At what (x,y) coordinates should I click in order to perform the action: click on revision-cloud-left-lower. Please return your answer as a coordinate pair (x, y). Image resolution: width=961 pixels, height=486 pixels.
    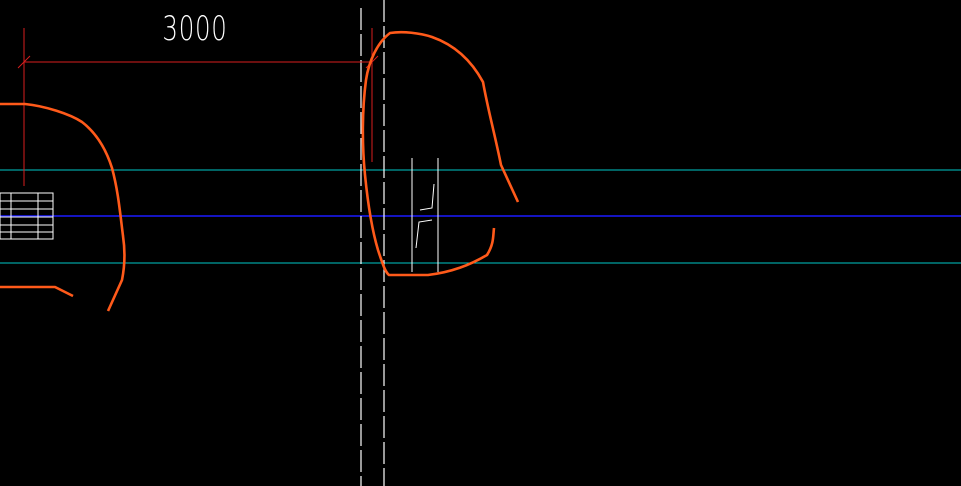
    Looking at the image, I should click on (37, 291).